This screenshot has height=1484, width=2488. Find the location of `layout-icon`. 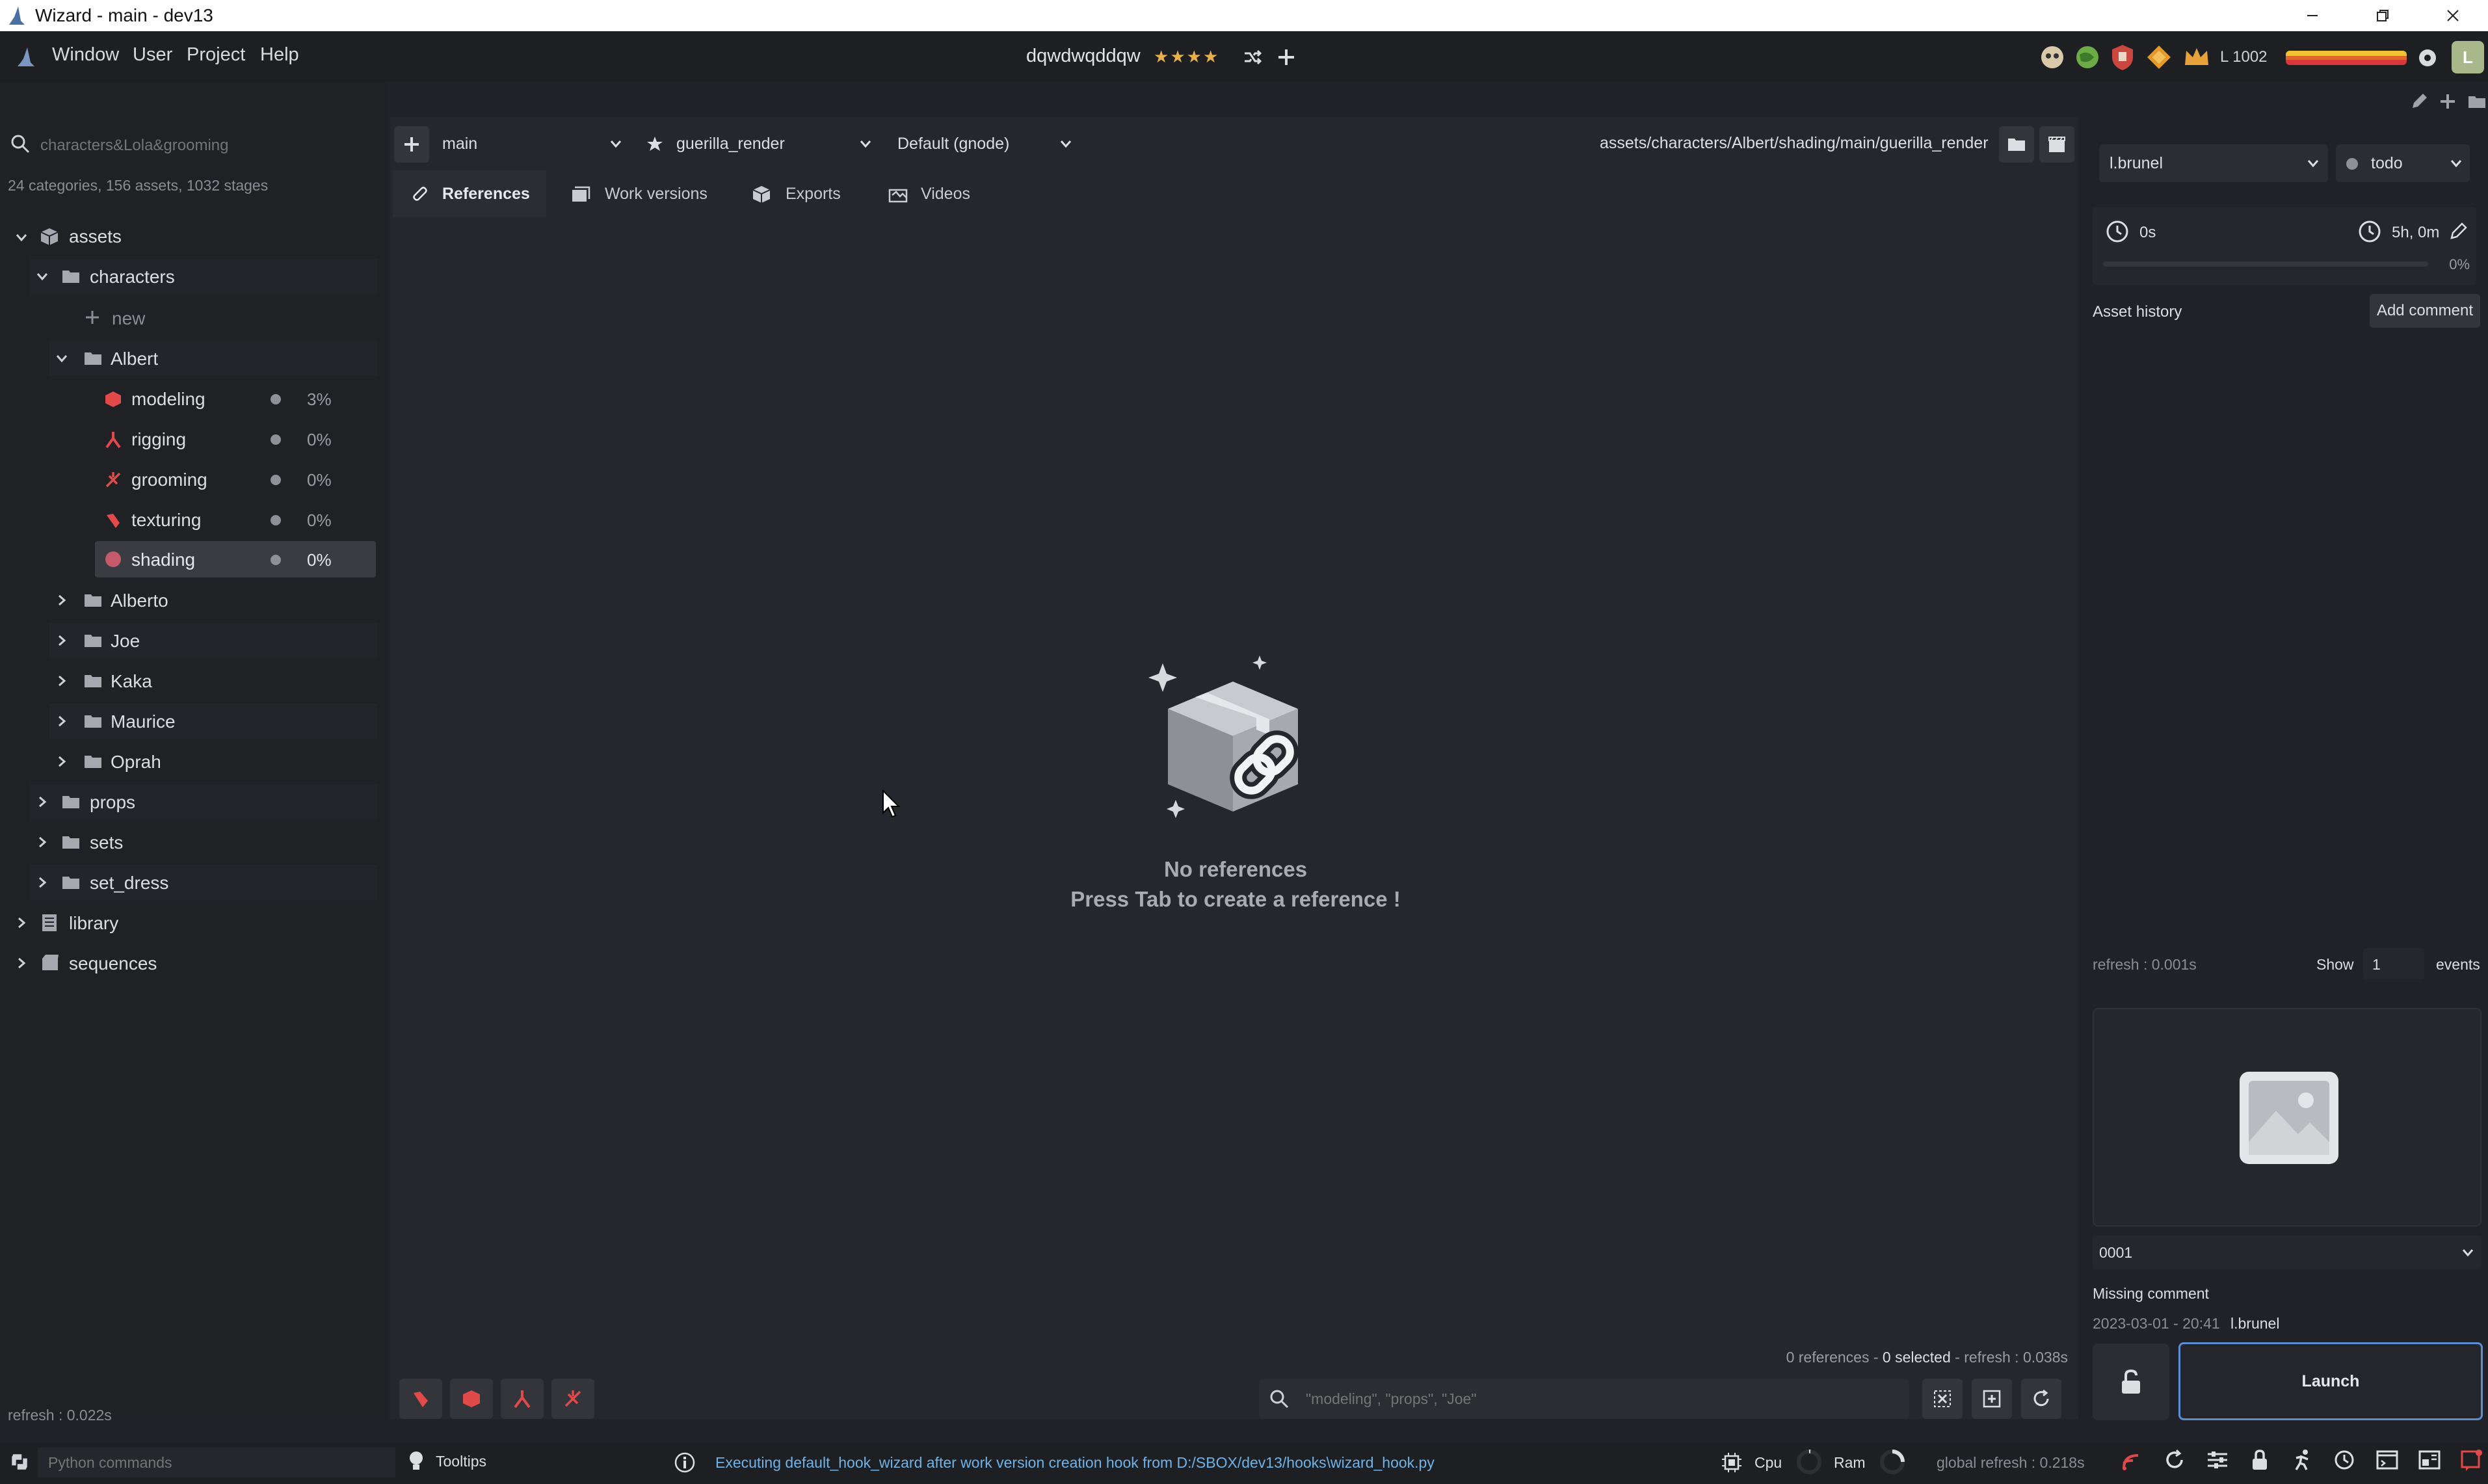

layout-icon is located at coordinates (2429, 1463).